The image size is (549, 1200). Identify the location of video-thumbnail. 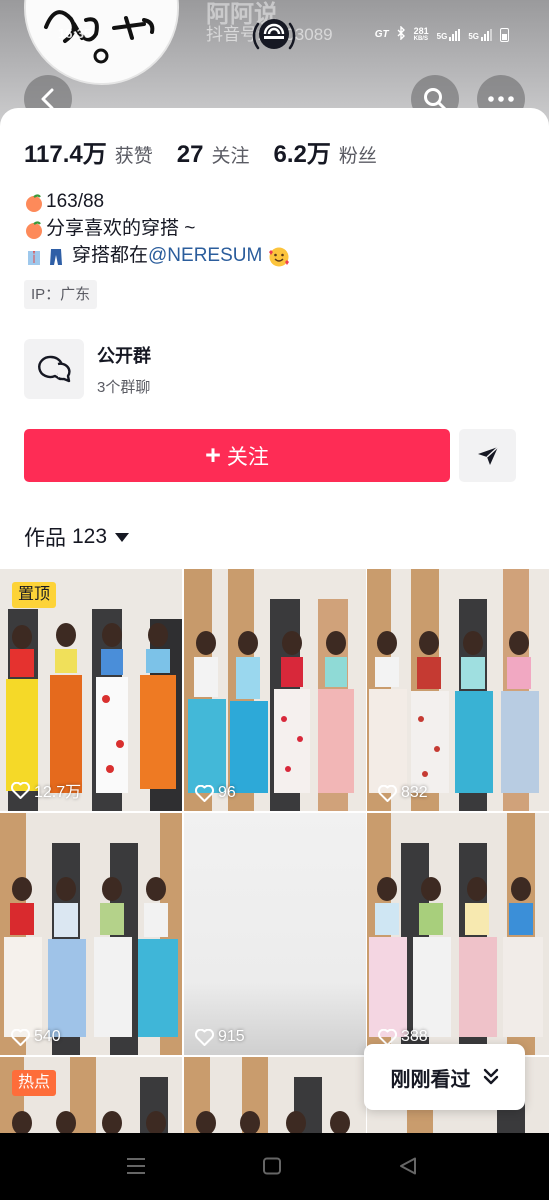
(275, 1095).